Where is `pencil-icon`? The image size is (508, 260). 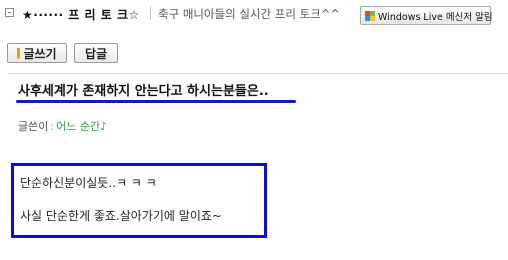 pencil-icon is located at coordinates (19, 54).